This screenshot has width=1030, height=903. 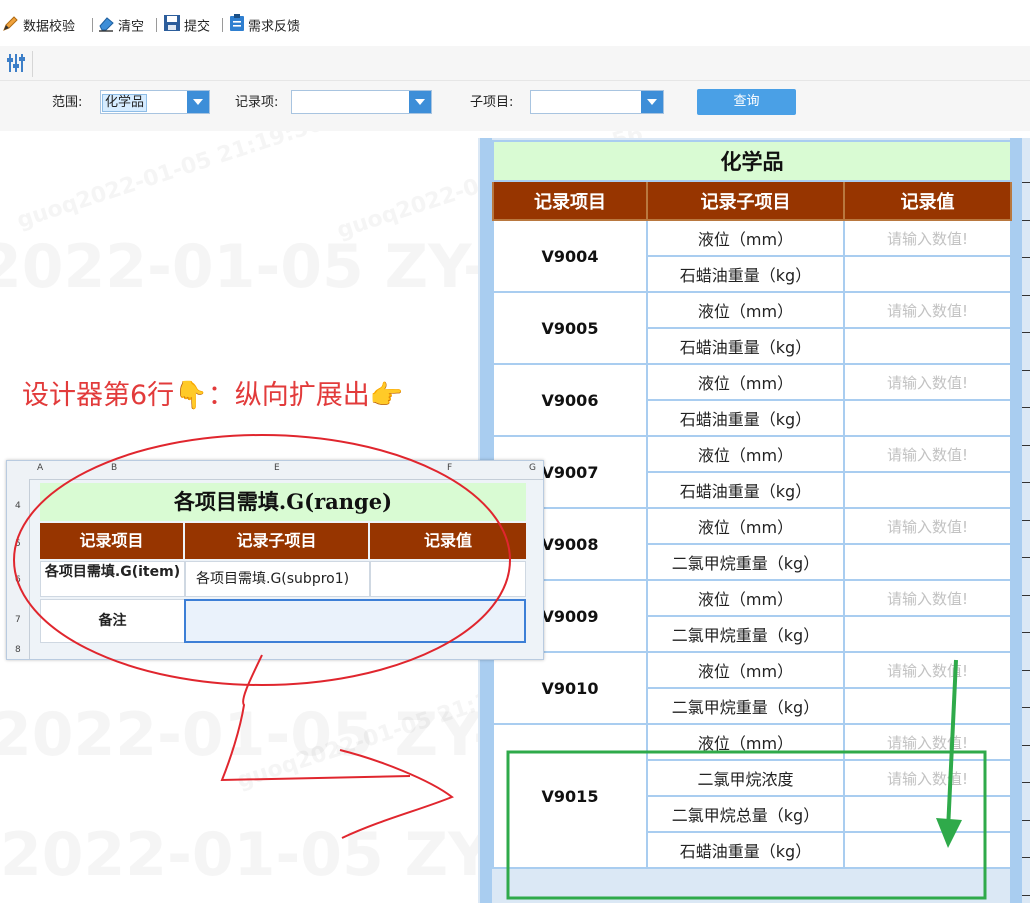 I want to click on designer-row-8: 8, so click(x=18, y=650).